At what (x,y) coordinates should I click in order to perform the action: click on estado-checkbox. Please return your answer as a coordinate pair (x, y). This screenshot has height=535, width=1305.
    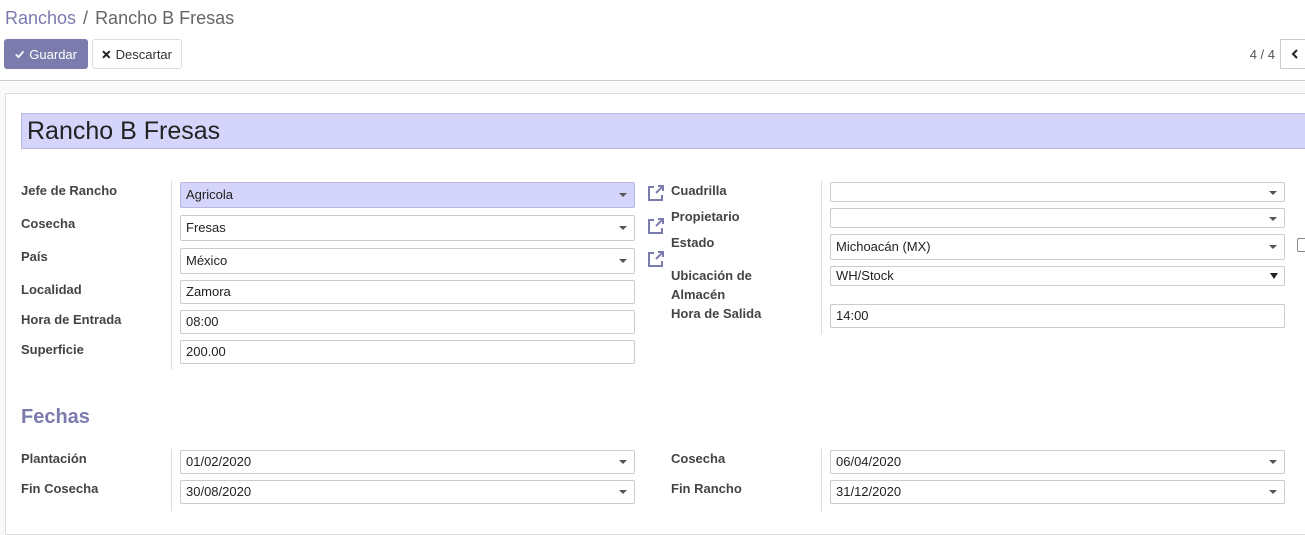
    Looking at the image, I should click on (1301, 245).